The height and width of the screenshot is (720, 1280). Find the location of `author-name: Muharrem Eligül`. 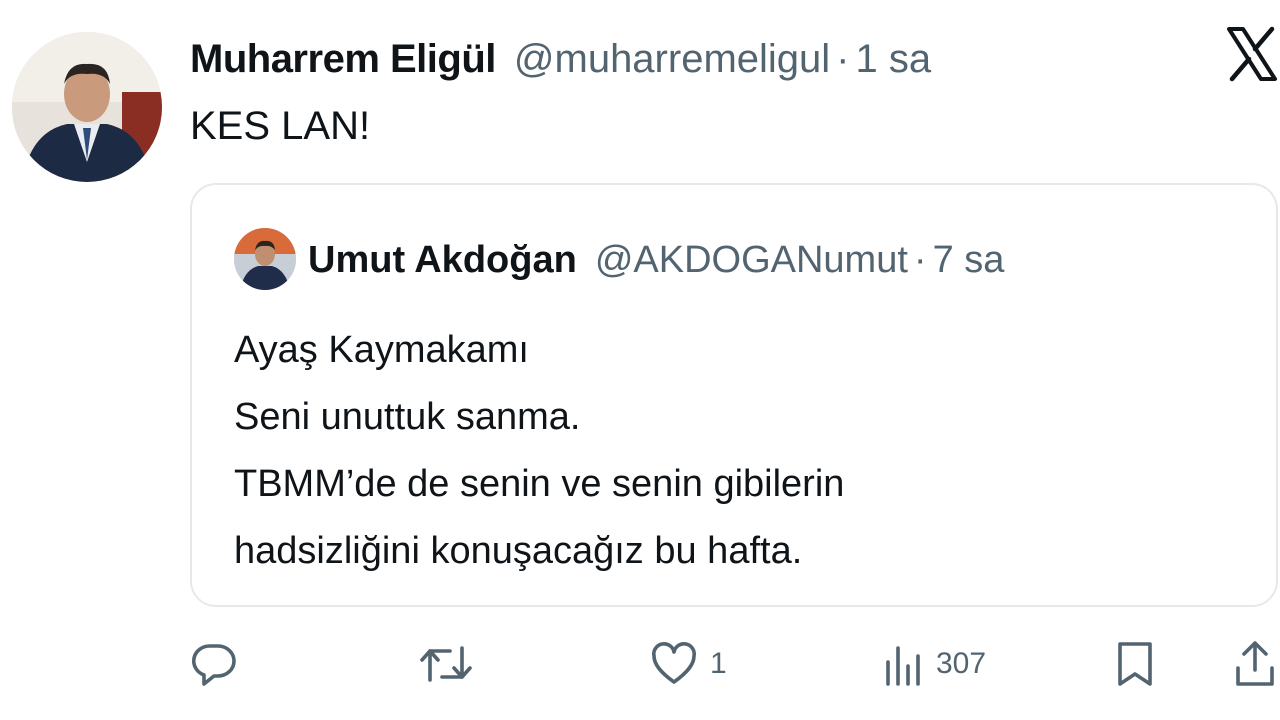

author-name: Muharrem Eligül is located at coordinates (343, 59).